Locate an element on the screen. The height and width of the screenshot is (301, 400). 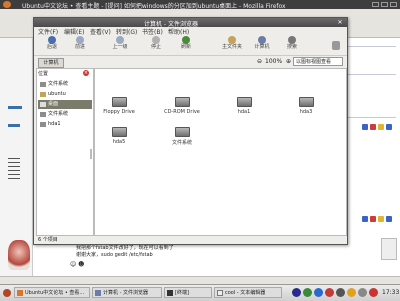
stop-icon is located at coordinates (156, 40).